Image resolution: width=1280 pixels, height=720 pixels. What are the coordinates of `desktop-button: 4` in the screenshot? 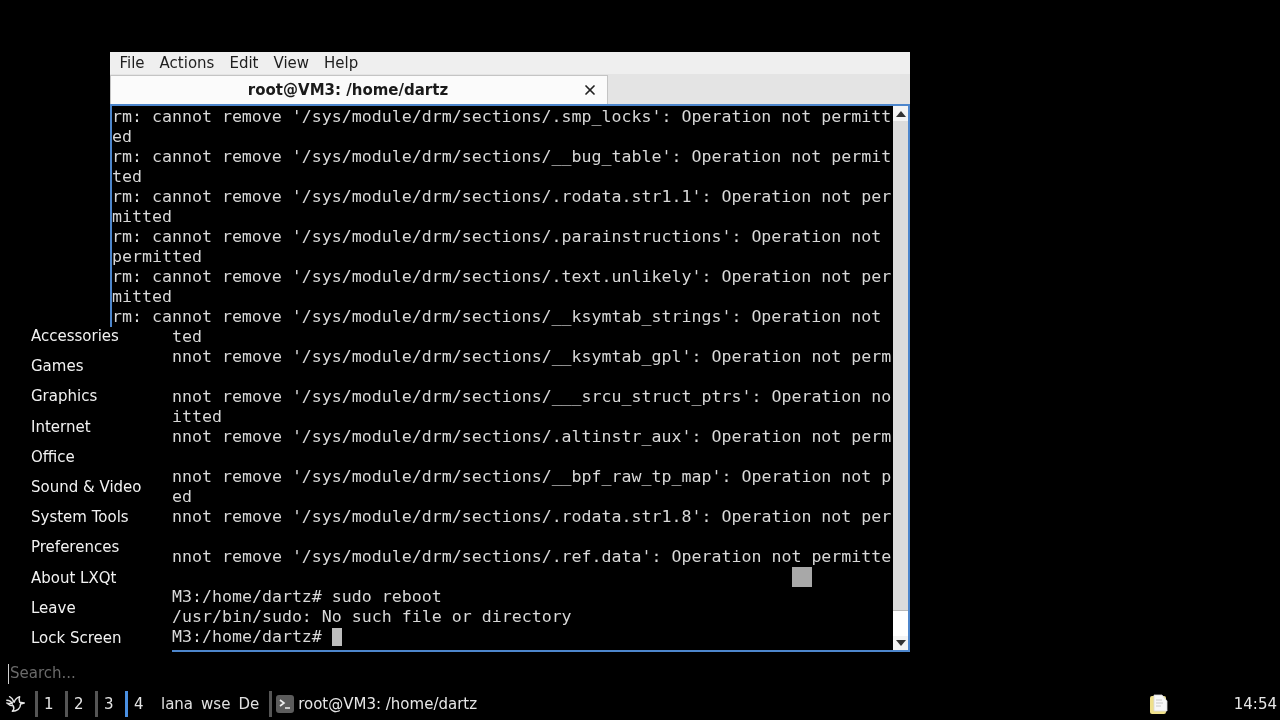 It's located at (140, 704).